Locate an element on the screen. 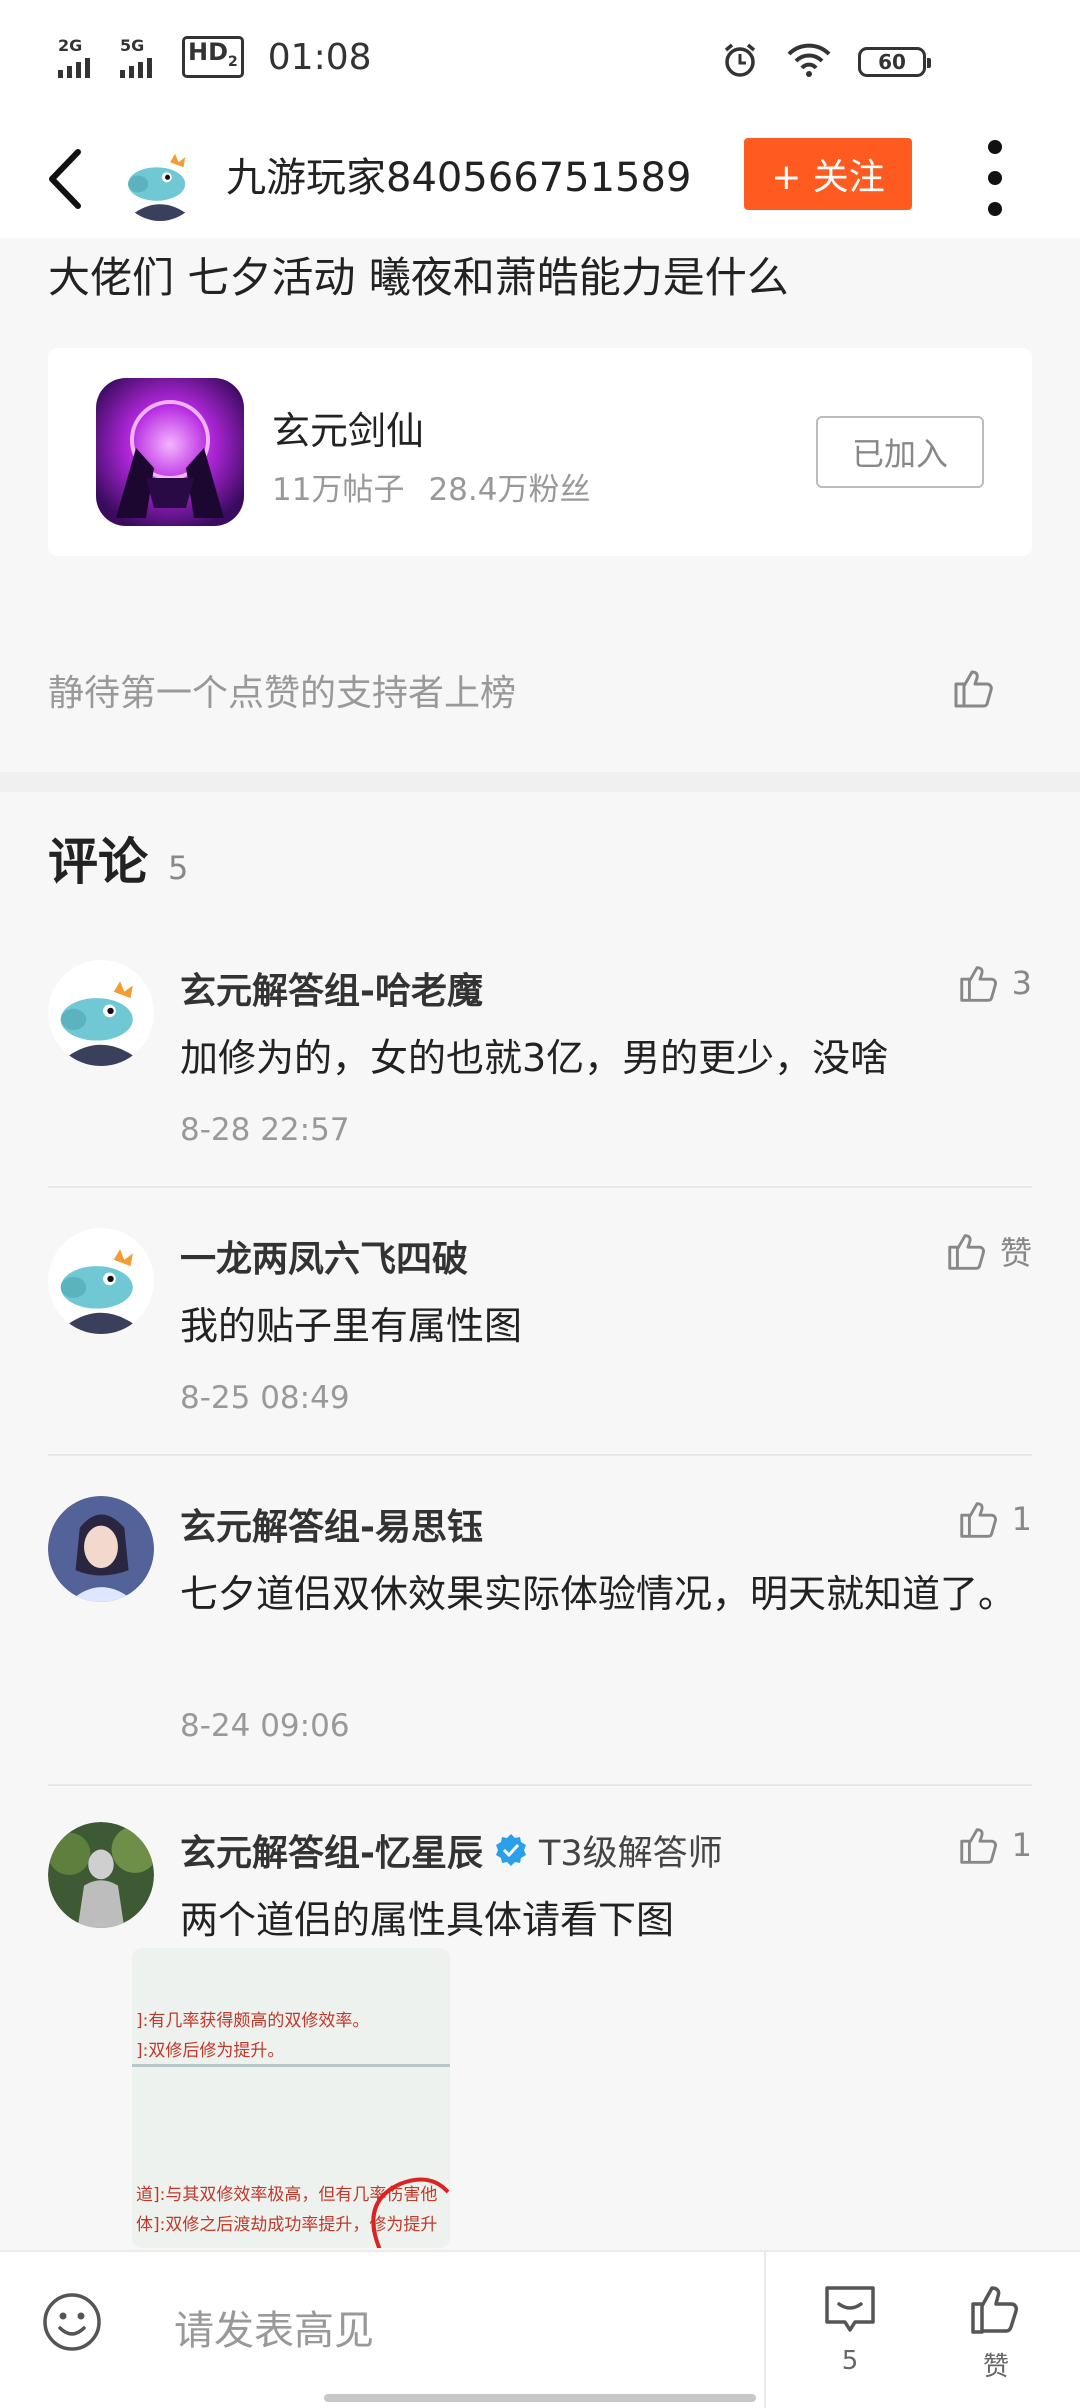 The image size is (1080, 2408). like-post-button: 赞 is located at coordinates (996, 2331).